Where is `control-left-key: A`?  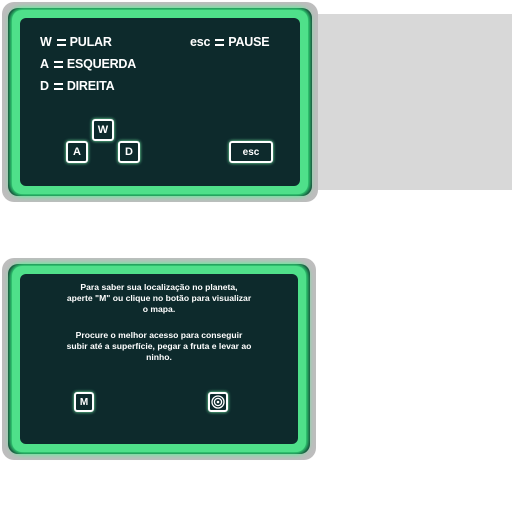
control-left-key: A is located at coordinates (44, 64).